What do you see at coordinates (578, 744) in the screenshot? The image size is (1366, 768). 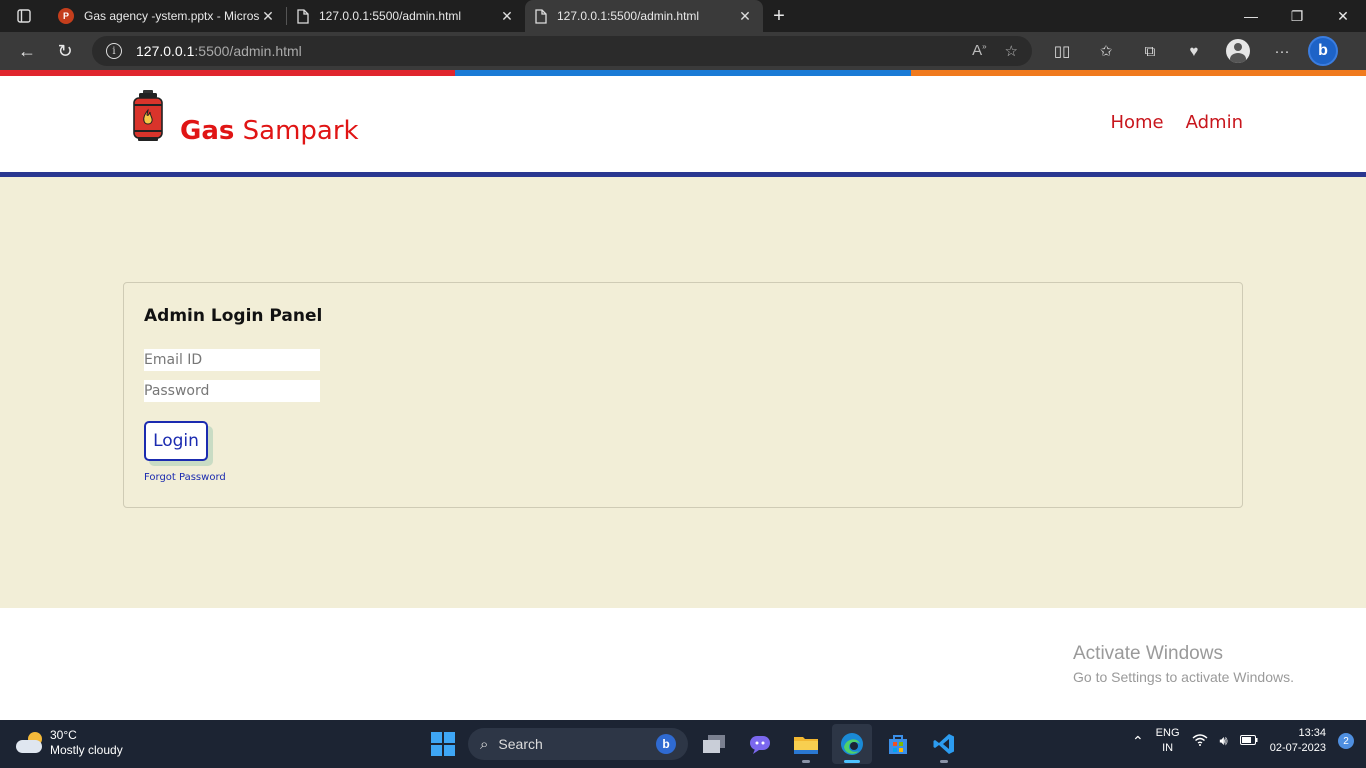 I see `taskbar-search: ⌕ Search b` at bounding box center [578, 744].